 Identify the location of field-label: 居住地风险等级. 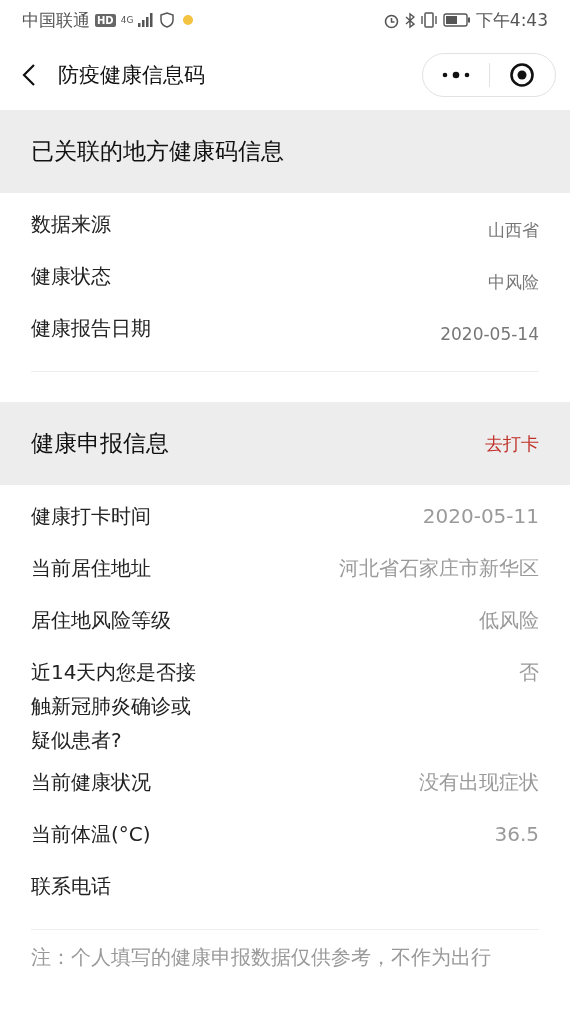
(101, 620).